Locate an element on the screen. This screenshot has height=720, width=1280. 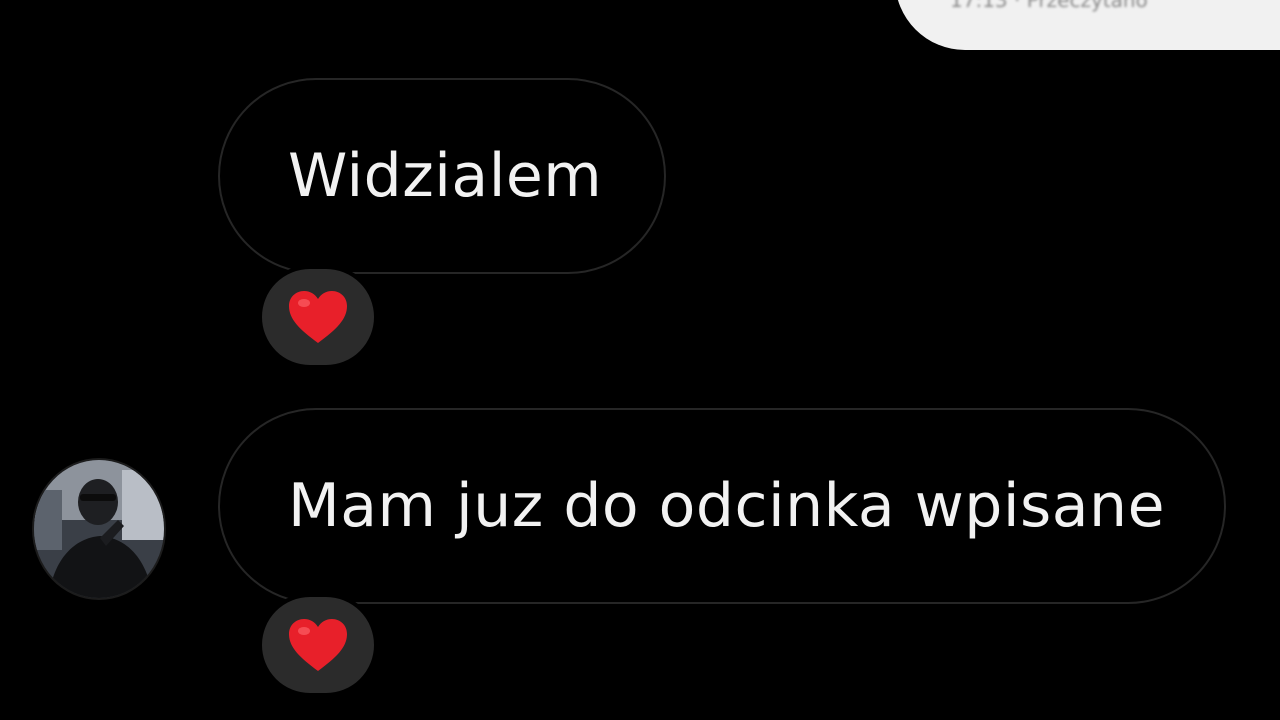
avatar-photo is located at coordinates (99, 529).